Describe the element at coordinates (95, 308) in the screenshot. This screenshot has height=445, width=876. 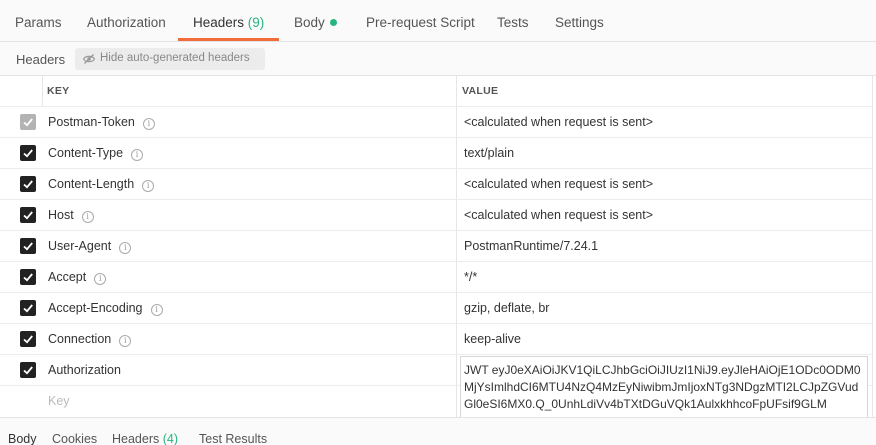
I see `header-key-text: Accept-Encoding` at that location.